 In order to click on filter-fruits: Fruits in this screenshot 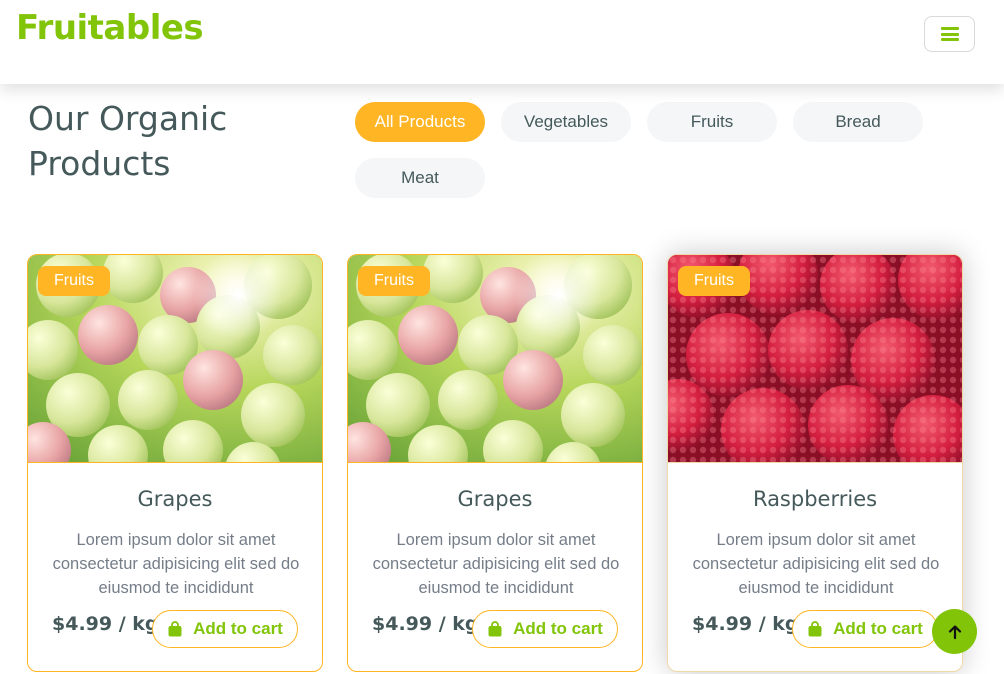, I will do `click(712, 122)`.